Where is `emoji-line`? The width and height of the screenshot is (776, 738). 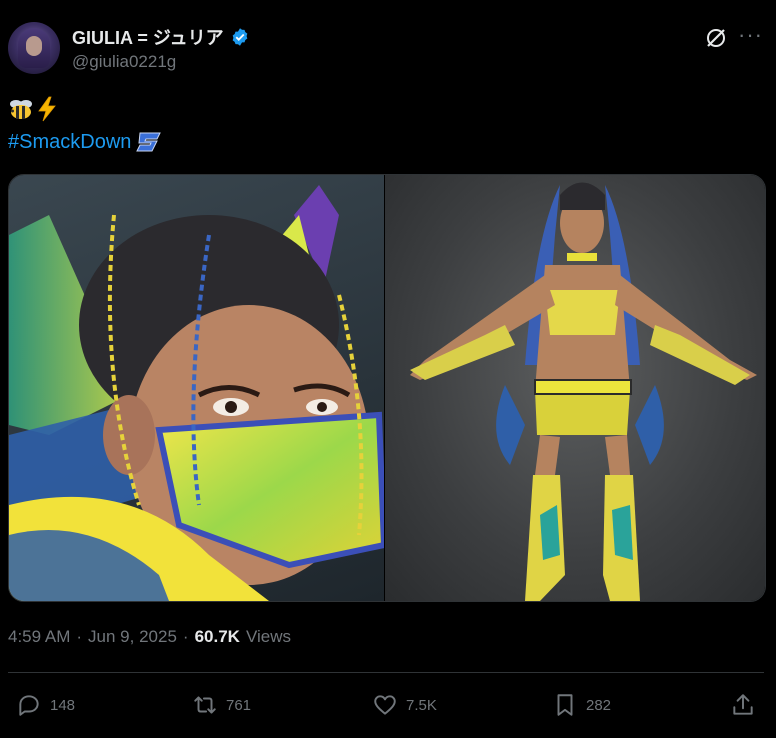 emoji-line is located at coordinates (33, 109).